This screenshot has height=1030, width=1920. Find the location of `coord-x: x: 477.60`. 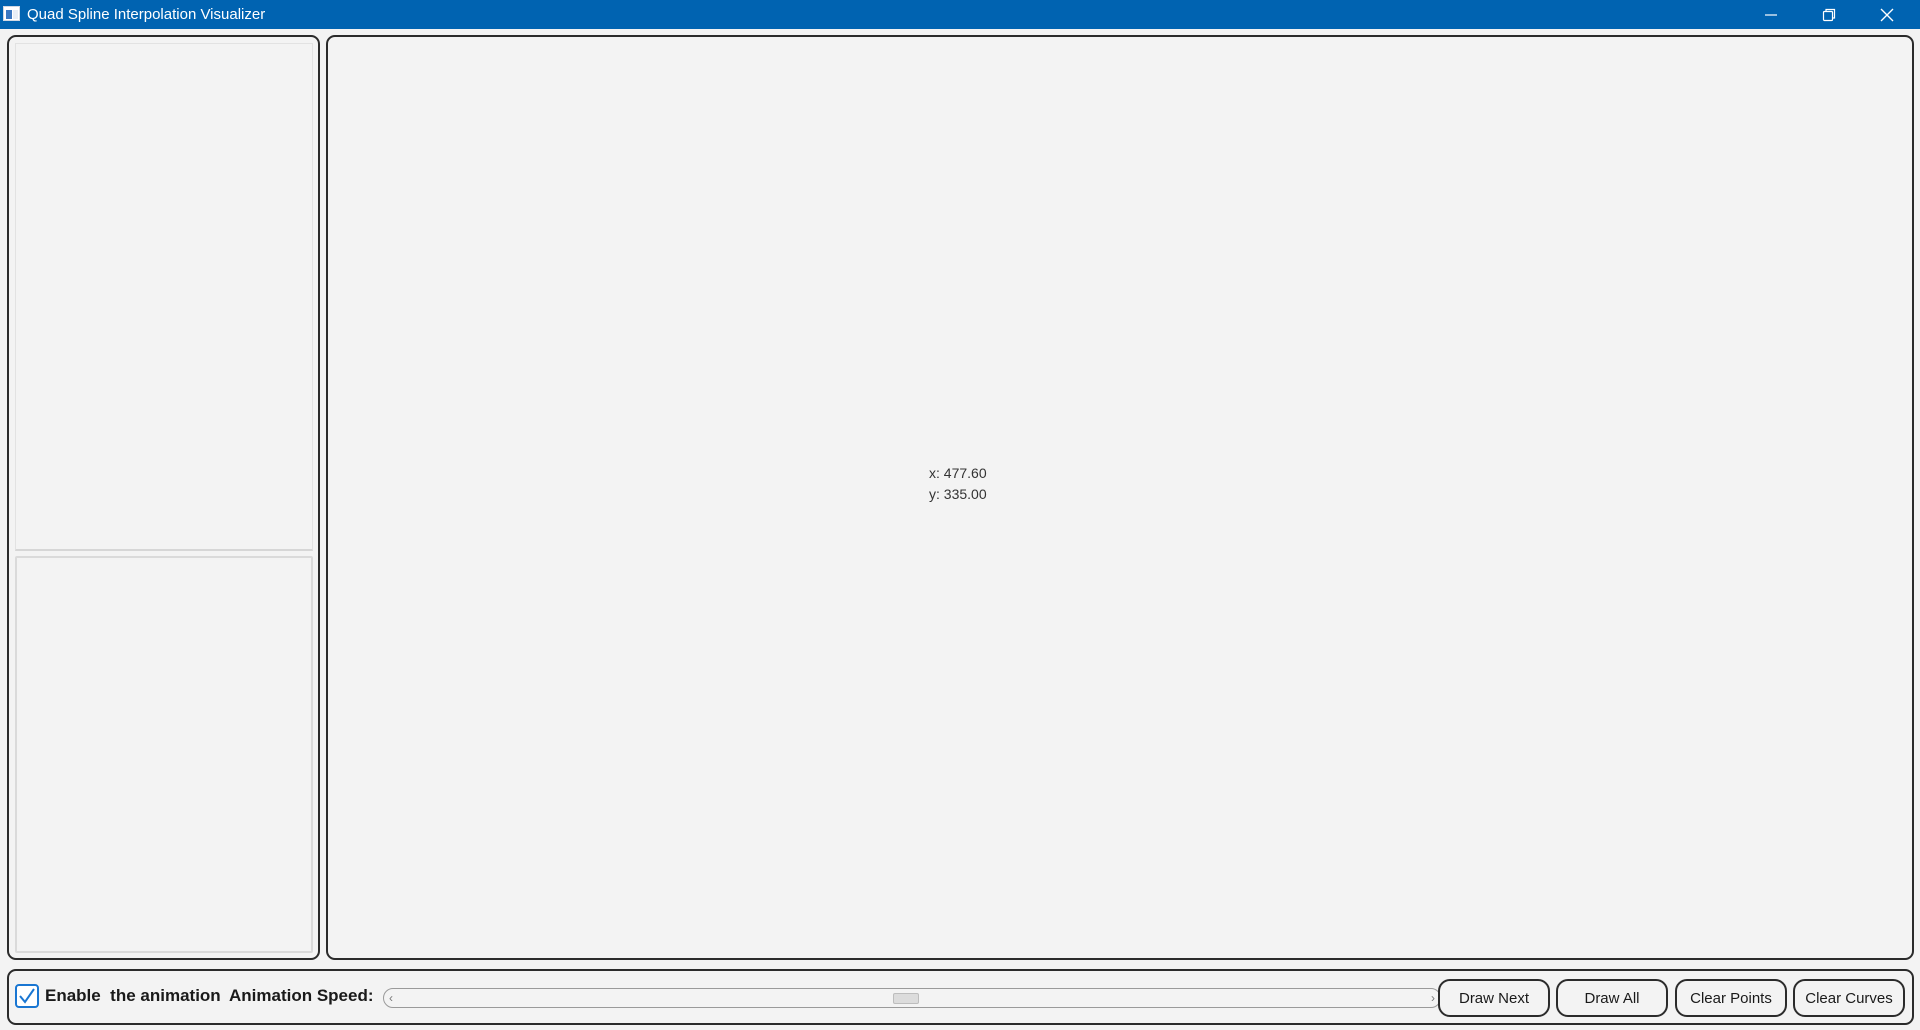

coord-x: x: 477.60 is located at coordinates (958, 473).